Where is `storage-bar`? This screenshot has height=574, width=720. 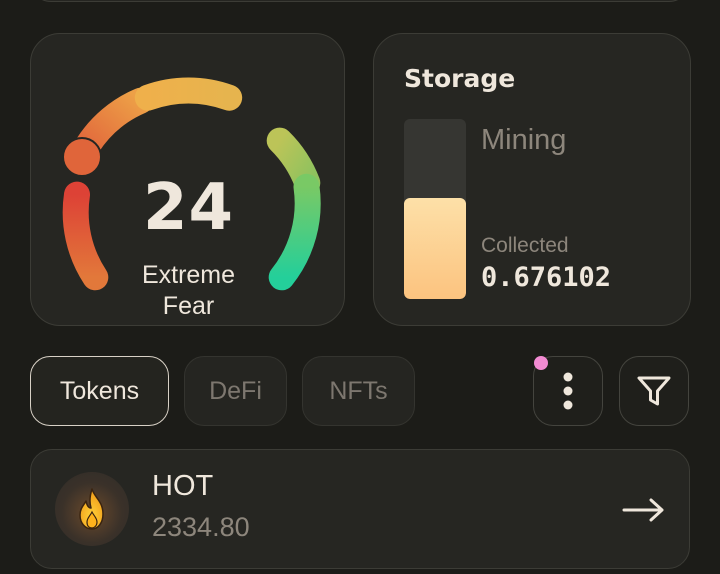
storage-bar is located at coordinates (435, 209).